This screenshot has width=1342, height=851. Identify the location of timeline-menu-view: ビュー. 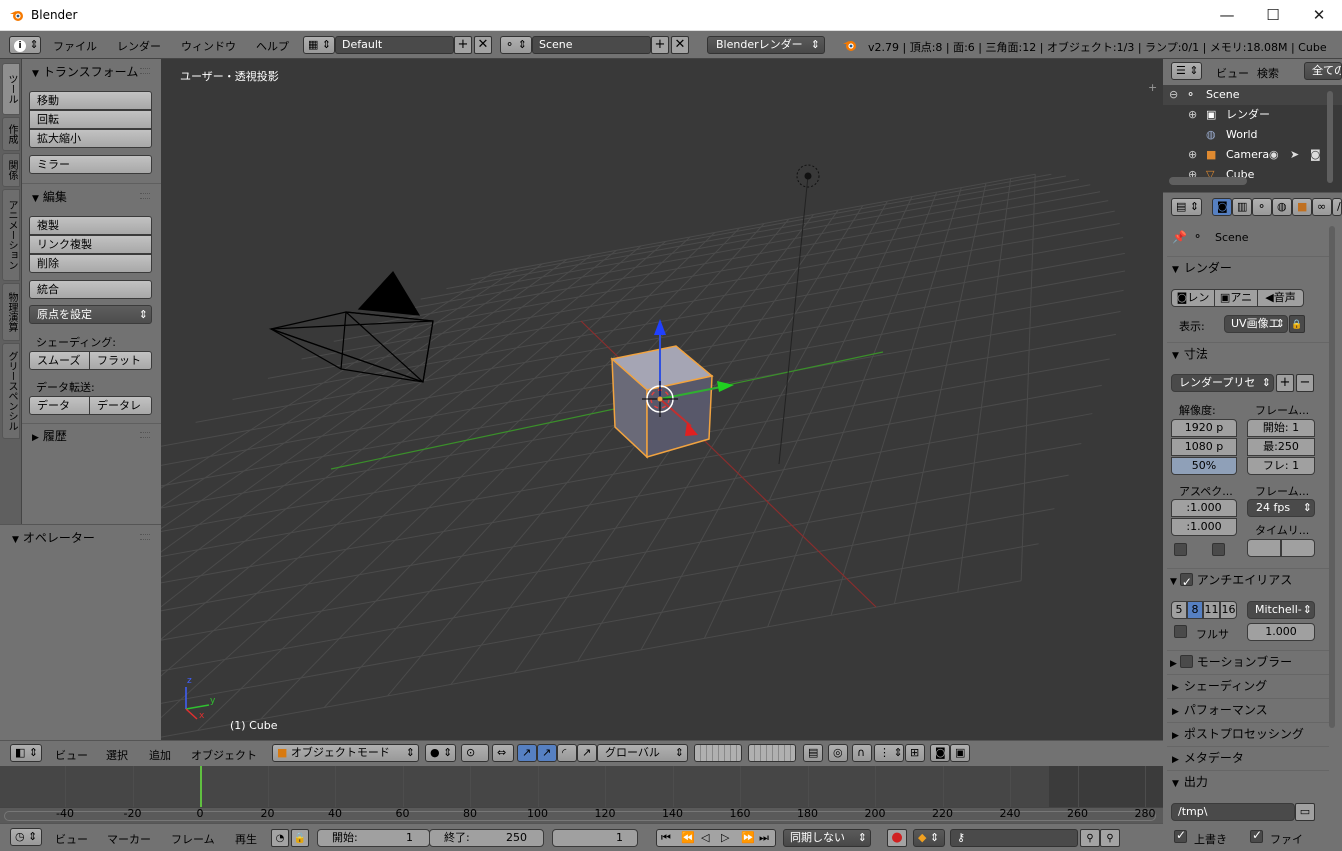
(71, 839).